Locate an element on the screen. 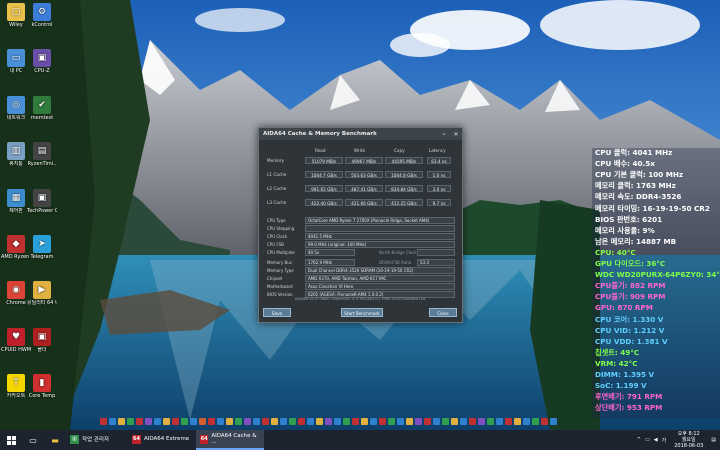  desktop-icon: ▣ CPU-Z is located at coordinates (42, 61).